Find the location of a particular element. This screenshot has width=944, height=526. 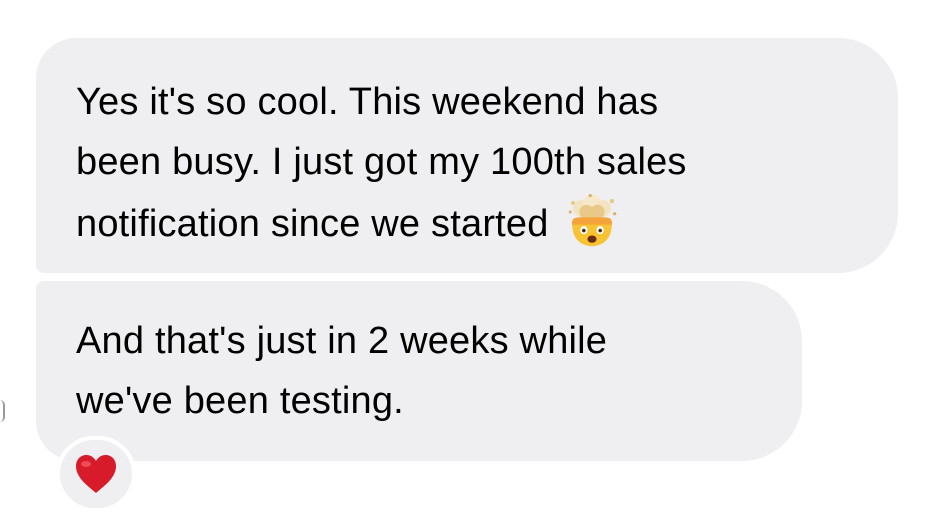

message-text-line: And that's just in 2 weeks while is located at coordinates (342, 341).